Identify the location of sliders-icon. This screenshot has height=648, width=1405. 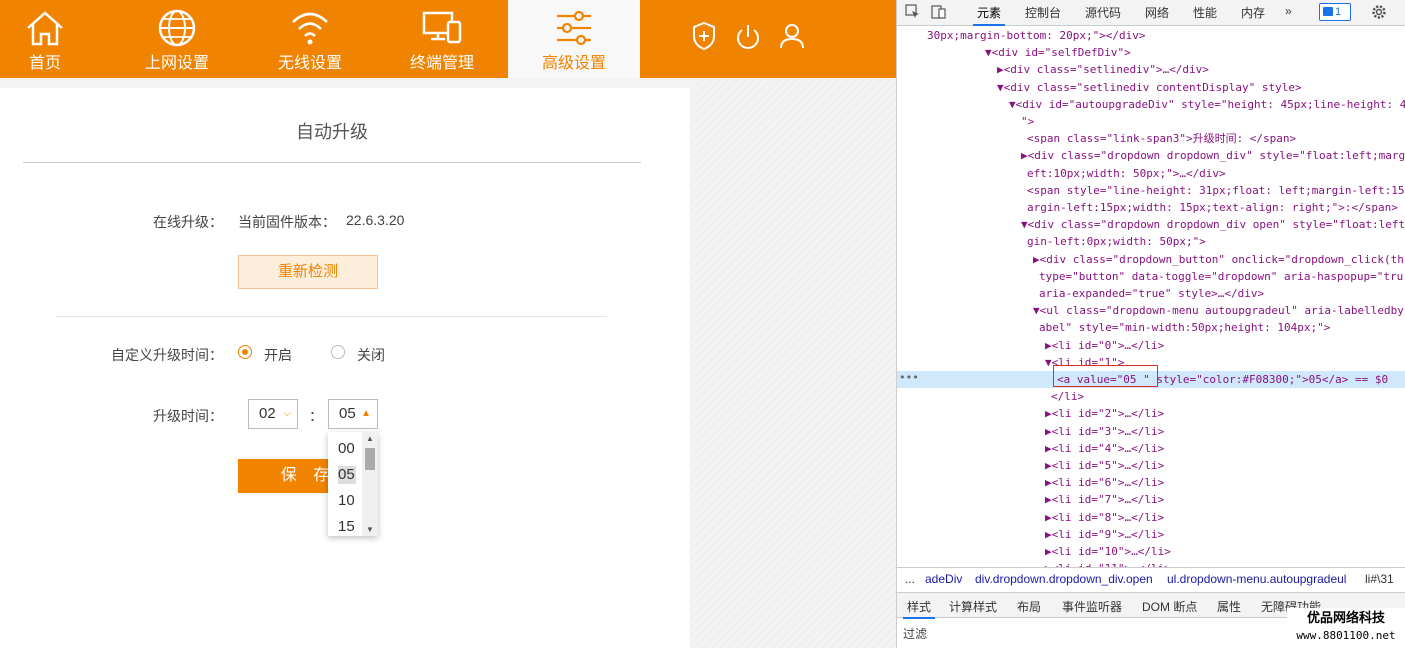
(574, 28).